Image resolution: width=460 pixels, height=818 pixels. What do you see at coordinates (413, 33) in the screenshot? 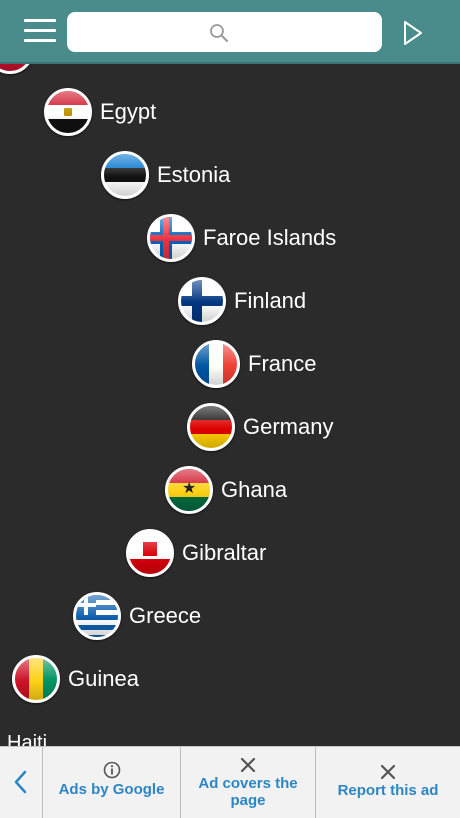
I see `play-icon` at bounding box center [413, 33].